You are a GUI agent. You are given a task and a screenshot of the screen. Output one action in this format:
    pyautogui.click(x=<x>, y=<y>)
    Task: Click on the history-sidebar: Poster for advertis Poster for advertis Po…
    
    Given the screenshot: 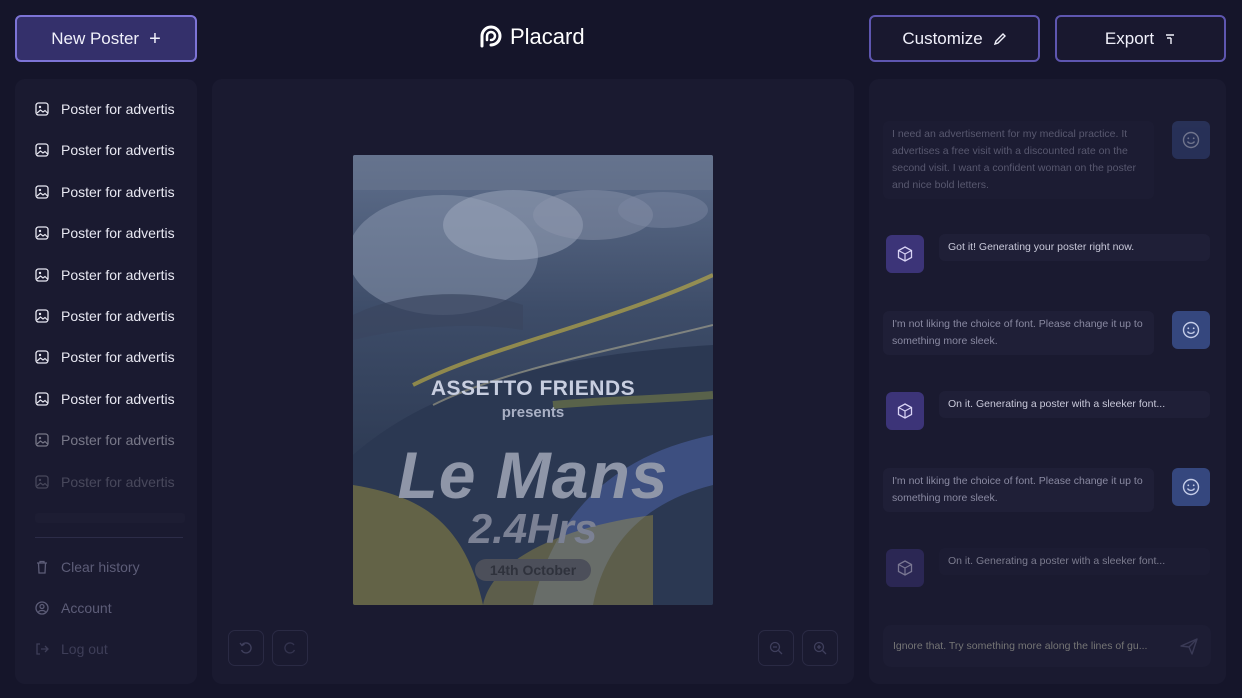 What is the action you would take?
    pyautogui.click(x=106, y=381)
    